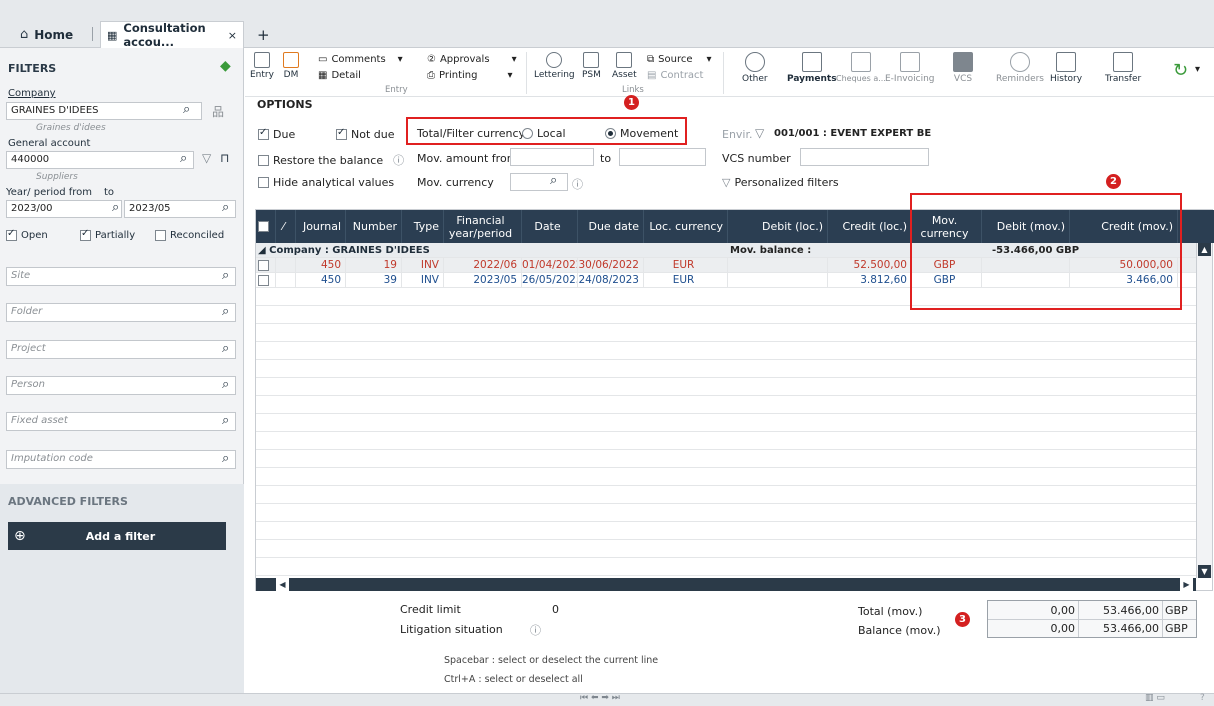 Image resolution: width=1214 pixels, height=706 pixels. I want to click on select-all-checkbox, so click(266, 226).